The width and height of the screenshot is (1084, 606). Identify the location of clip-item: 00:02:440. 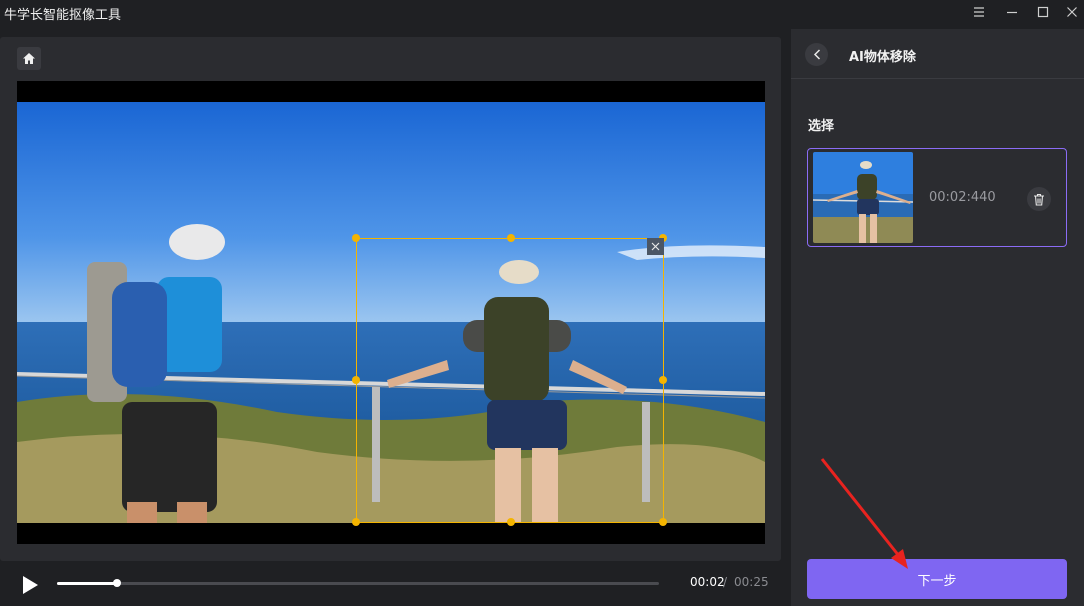
(937, 197).